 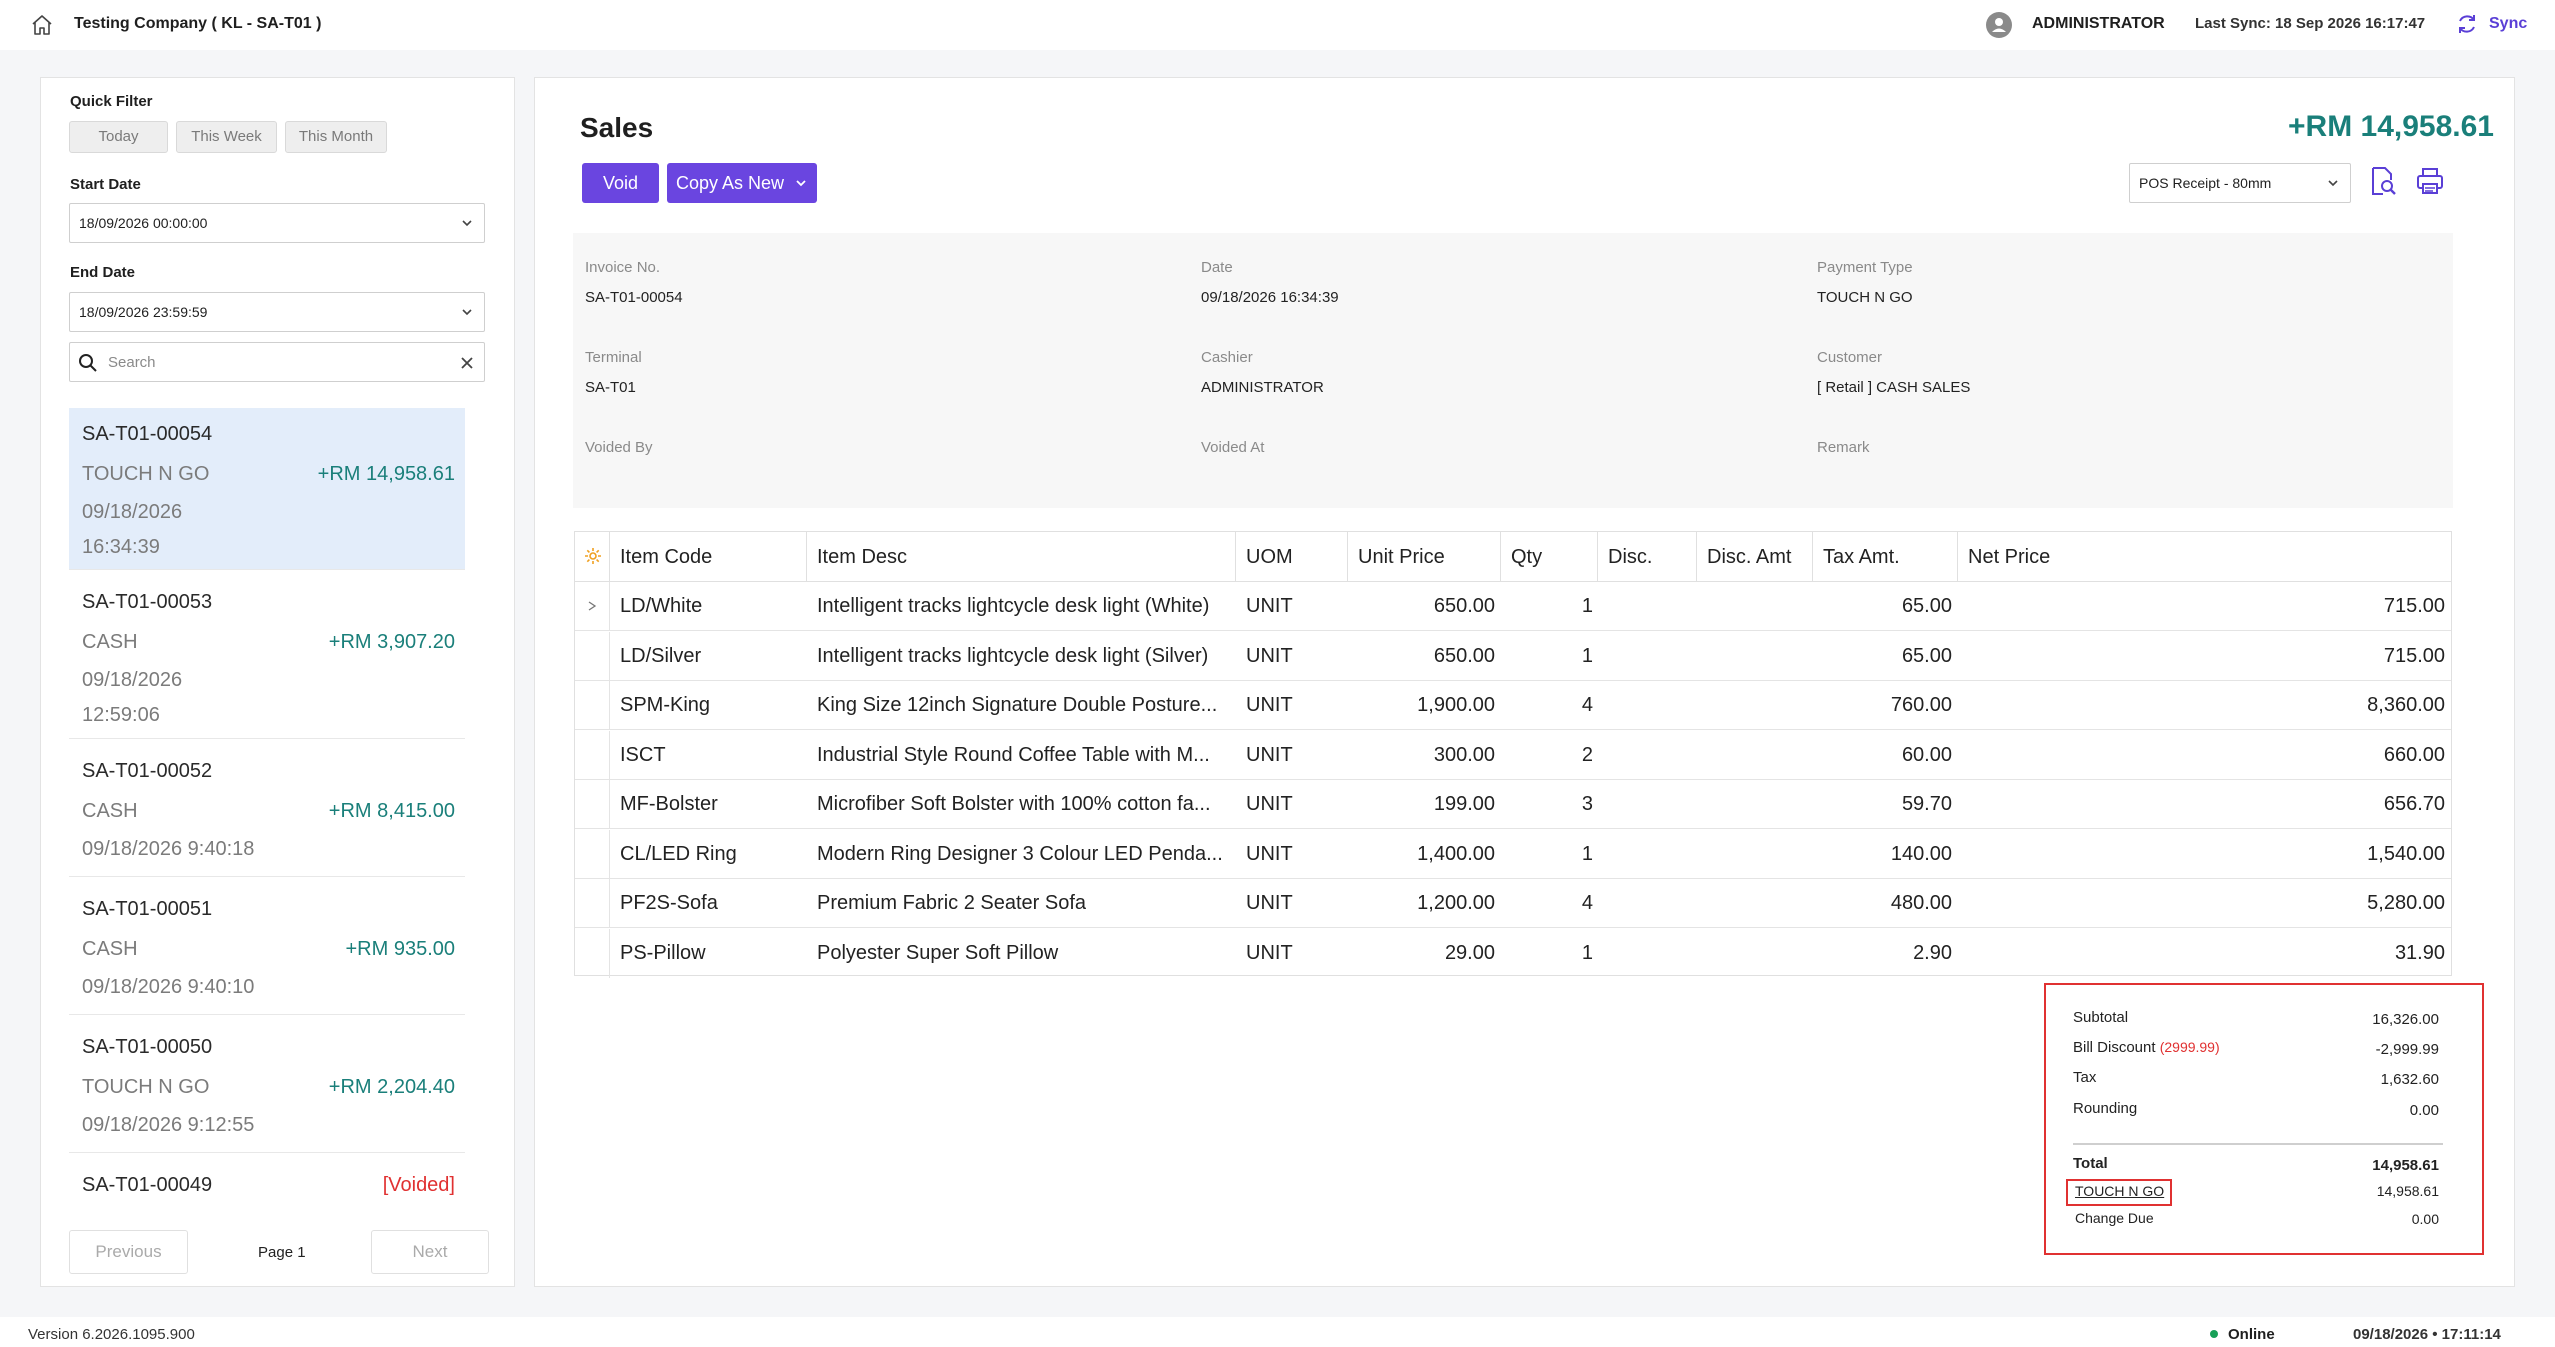 What do you see at coordinates (226, 137) in the screenshot?
I see `filter-this-week-button: This Week` at bounding box center [226, 137].